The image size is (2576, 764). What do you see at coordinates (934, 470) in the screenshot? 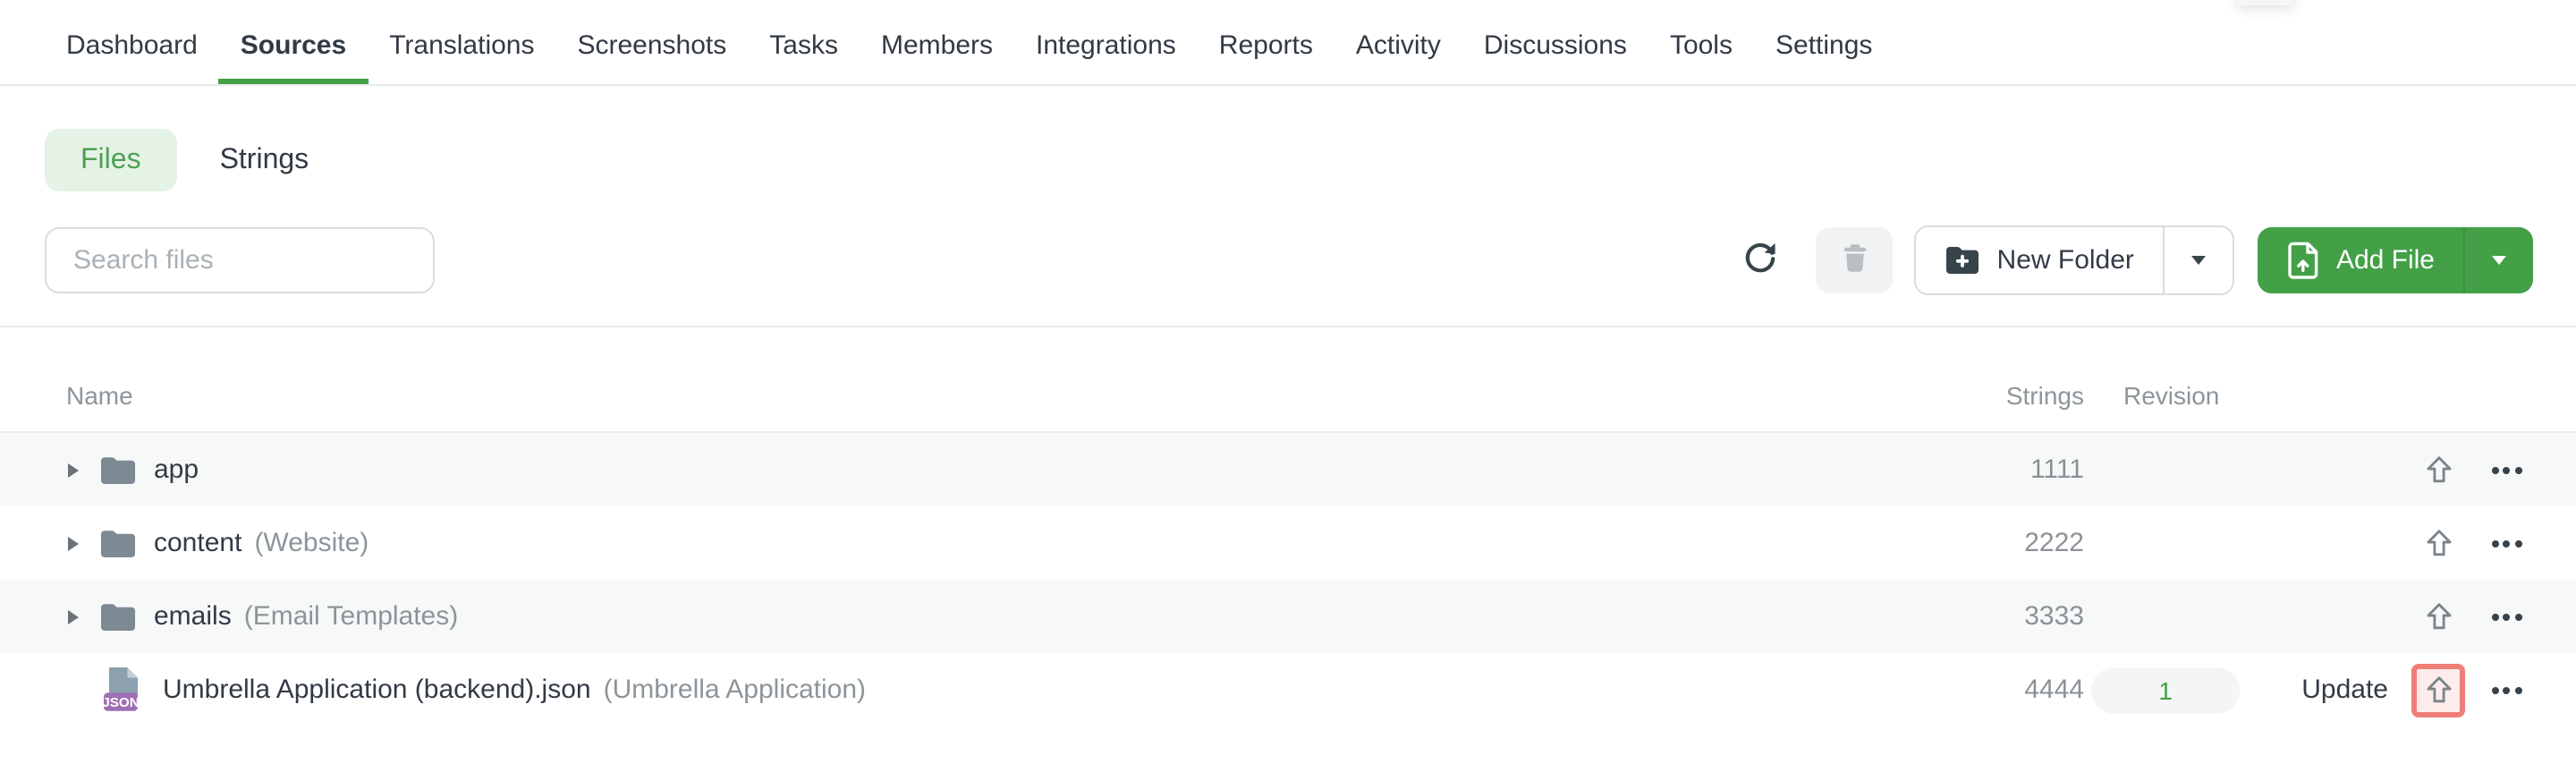
I see `name-cell: app` at bounding box center [934, 470].